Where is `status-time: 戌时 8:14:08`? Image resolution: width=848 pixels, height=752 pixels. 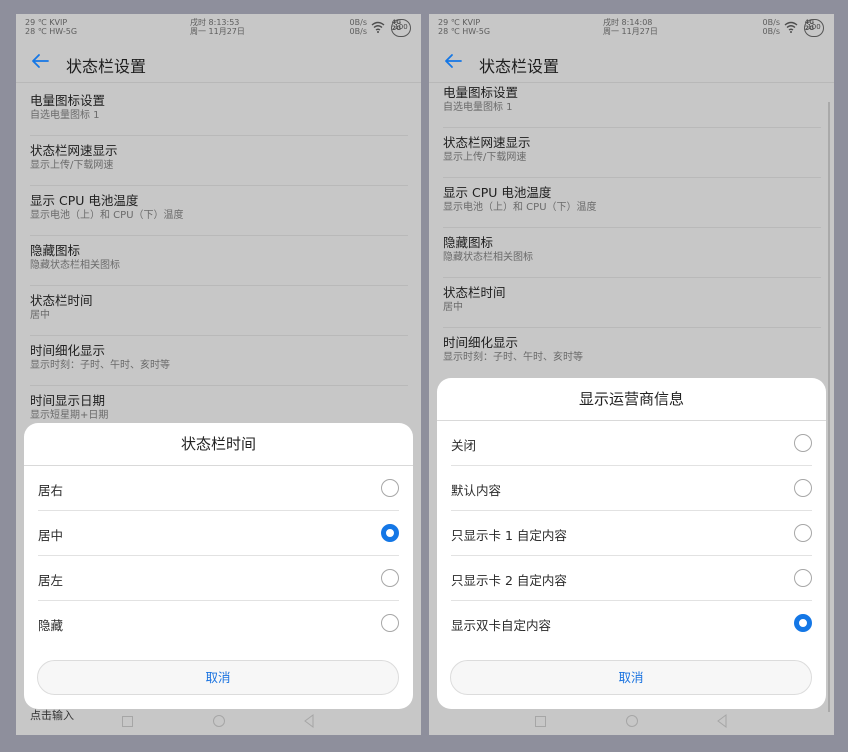
status-time: 戌时 8:14:08 is located at coordinates (628, 22).